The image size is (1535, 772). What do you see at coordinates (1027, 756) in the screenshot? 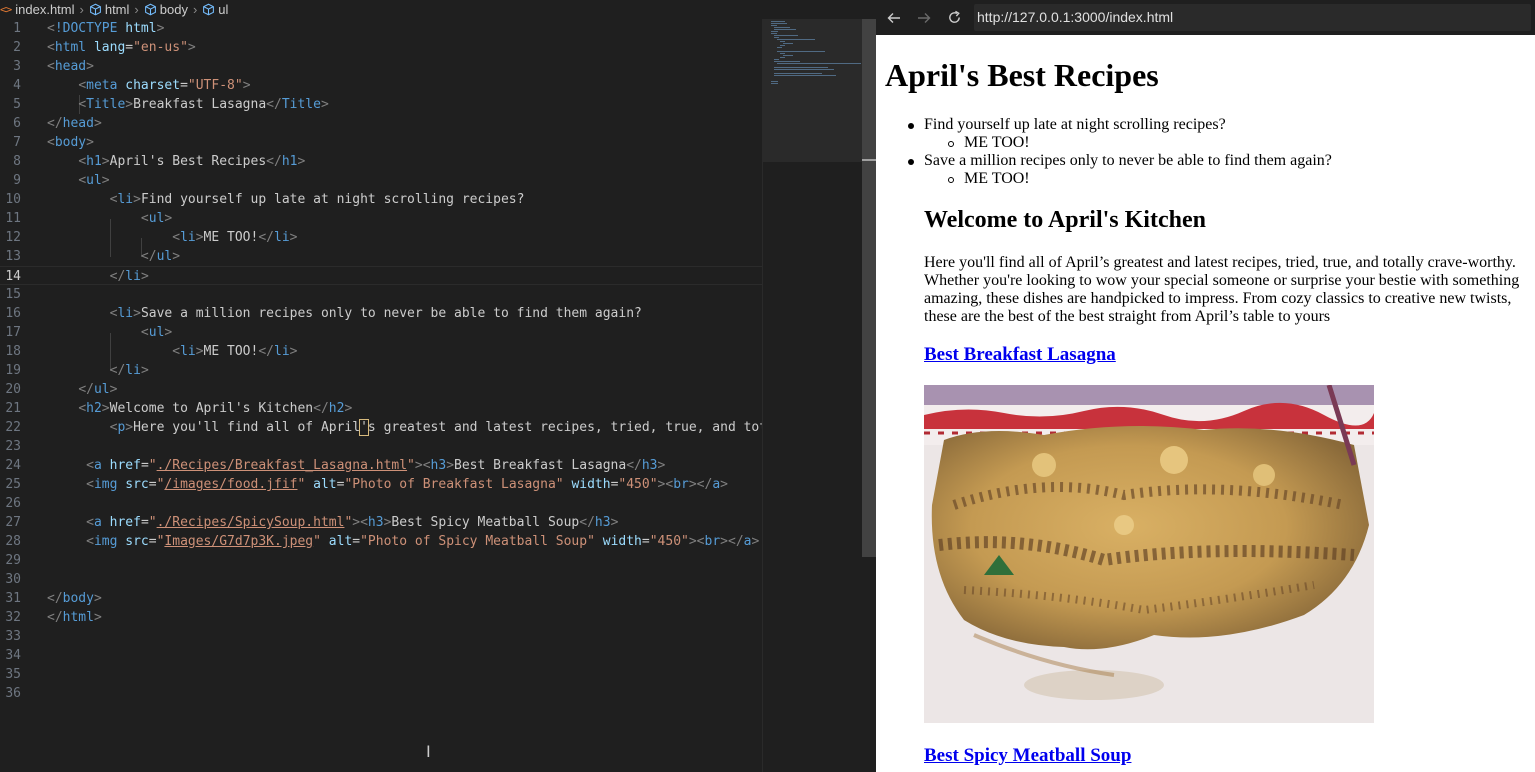
I see `spicy-meatball-soup-link: Best Spicy Meatball Soup` at bounding box center [1027, 756].